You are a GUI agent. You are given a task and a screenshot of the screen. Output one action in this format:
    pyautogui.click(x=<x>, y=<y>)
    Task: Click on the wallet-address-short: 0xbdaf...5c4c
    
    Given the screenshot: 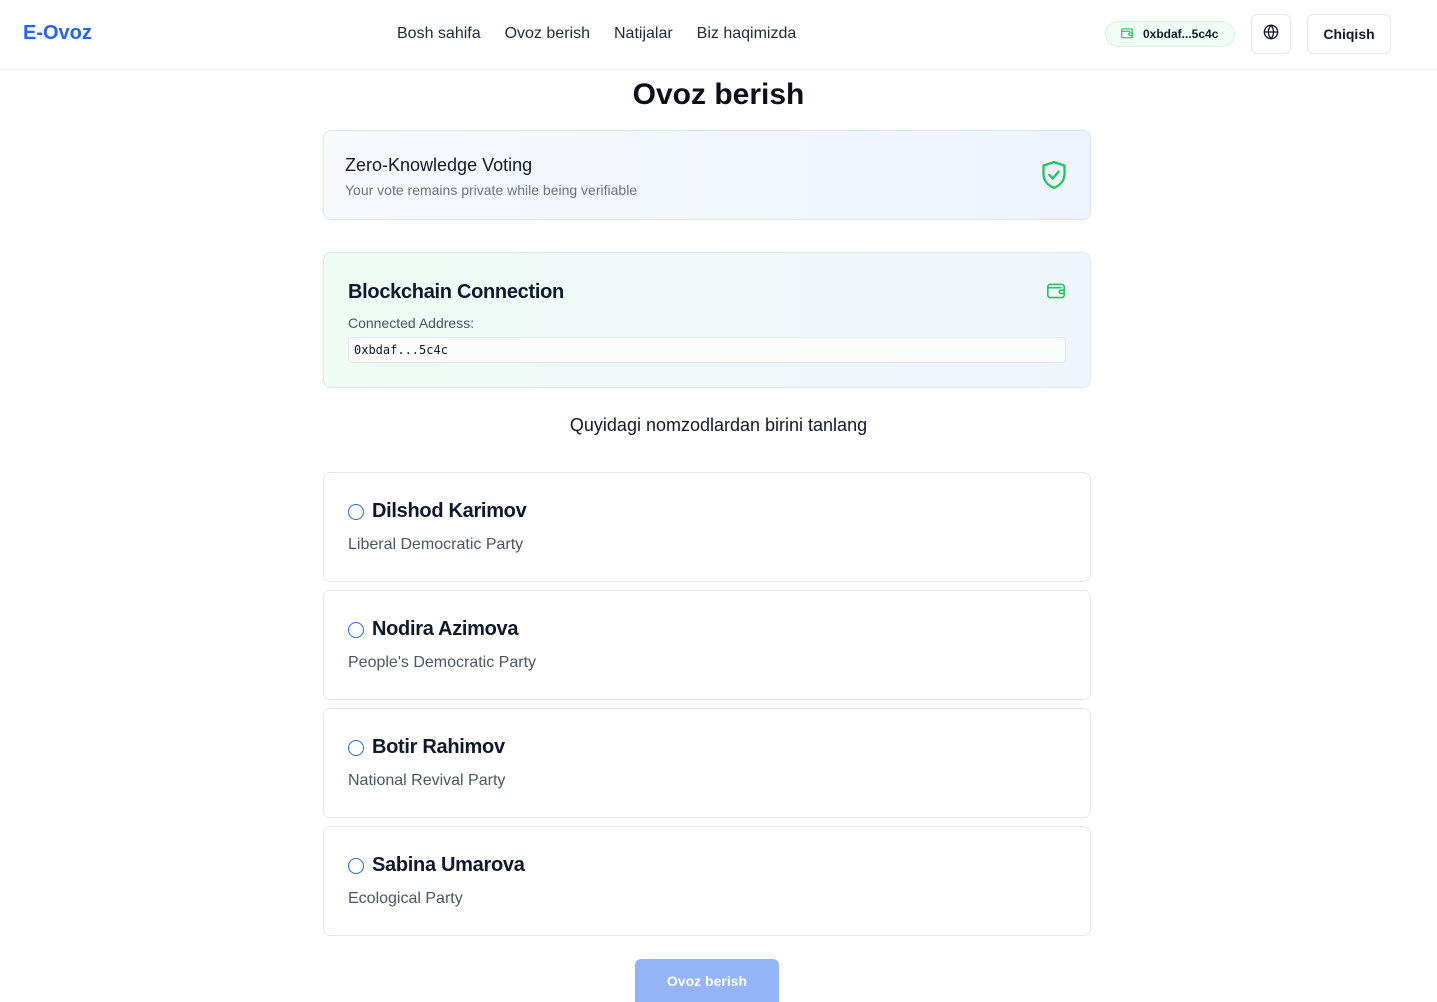 What is the action you would take?
    pyautogui.click(x=1181, y=34)
    